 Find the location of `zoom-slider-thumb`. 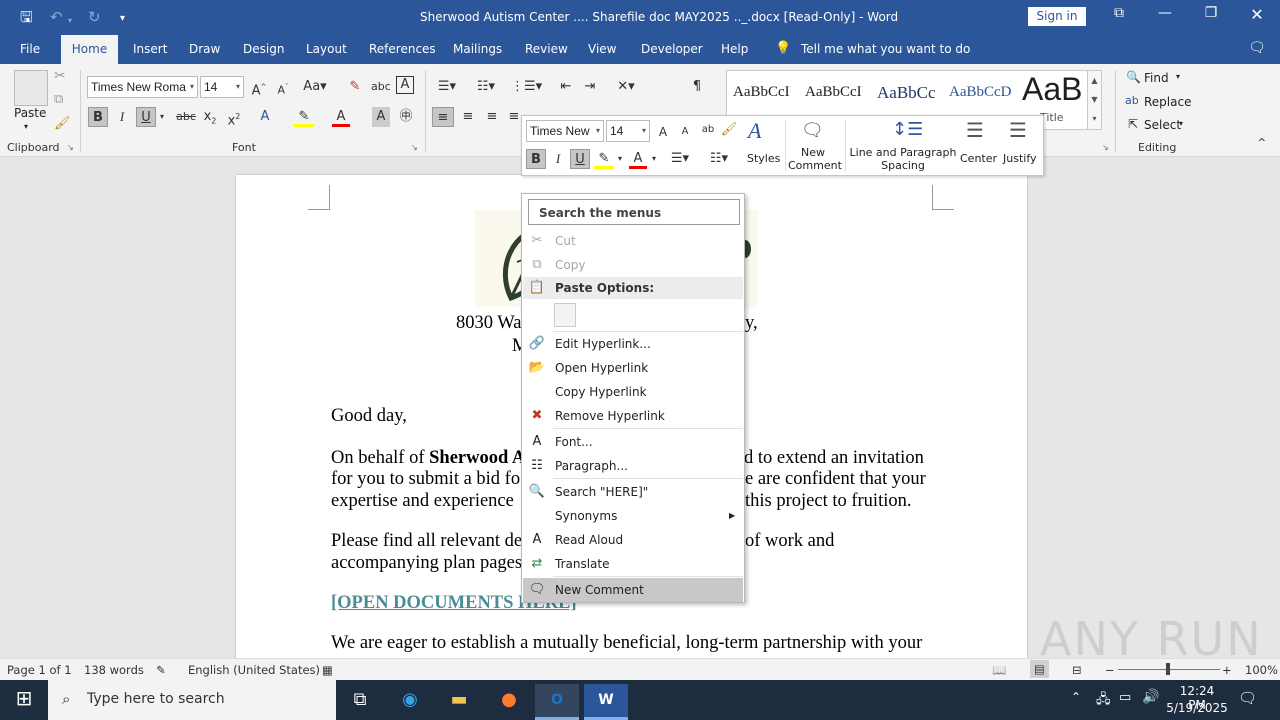

zoom-slider-thumb is located at coordinates (1168, 669).